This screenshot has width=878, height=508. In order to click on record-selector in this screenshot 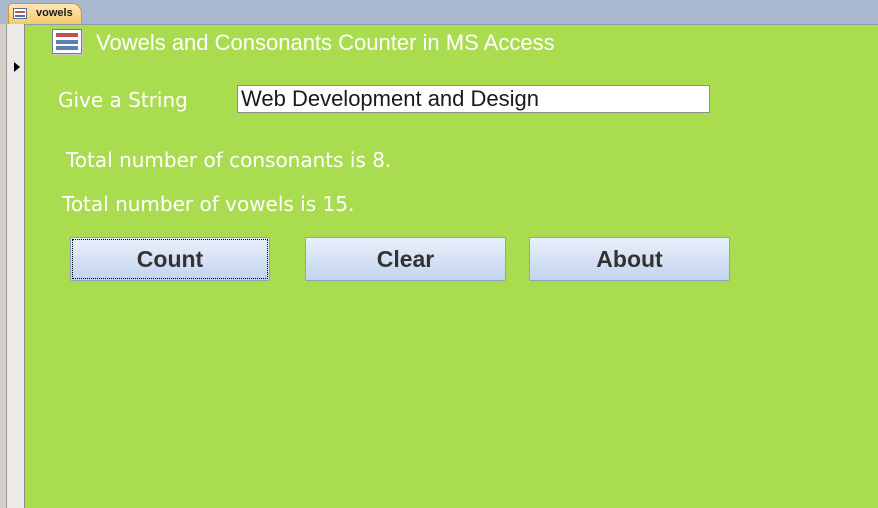, I will do `click(15, 266)`.